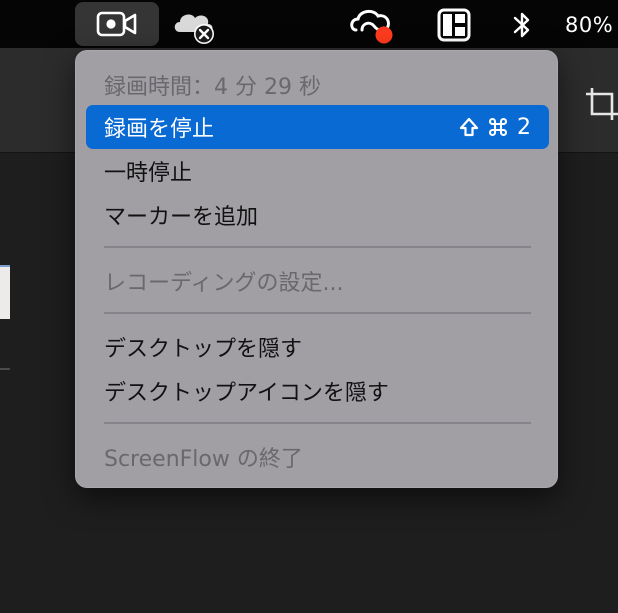  Describe the element at coordinates (591, 25) in the screenshot. I see `battery-percentage: 80%` at that location.